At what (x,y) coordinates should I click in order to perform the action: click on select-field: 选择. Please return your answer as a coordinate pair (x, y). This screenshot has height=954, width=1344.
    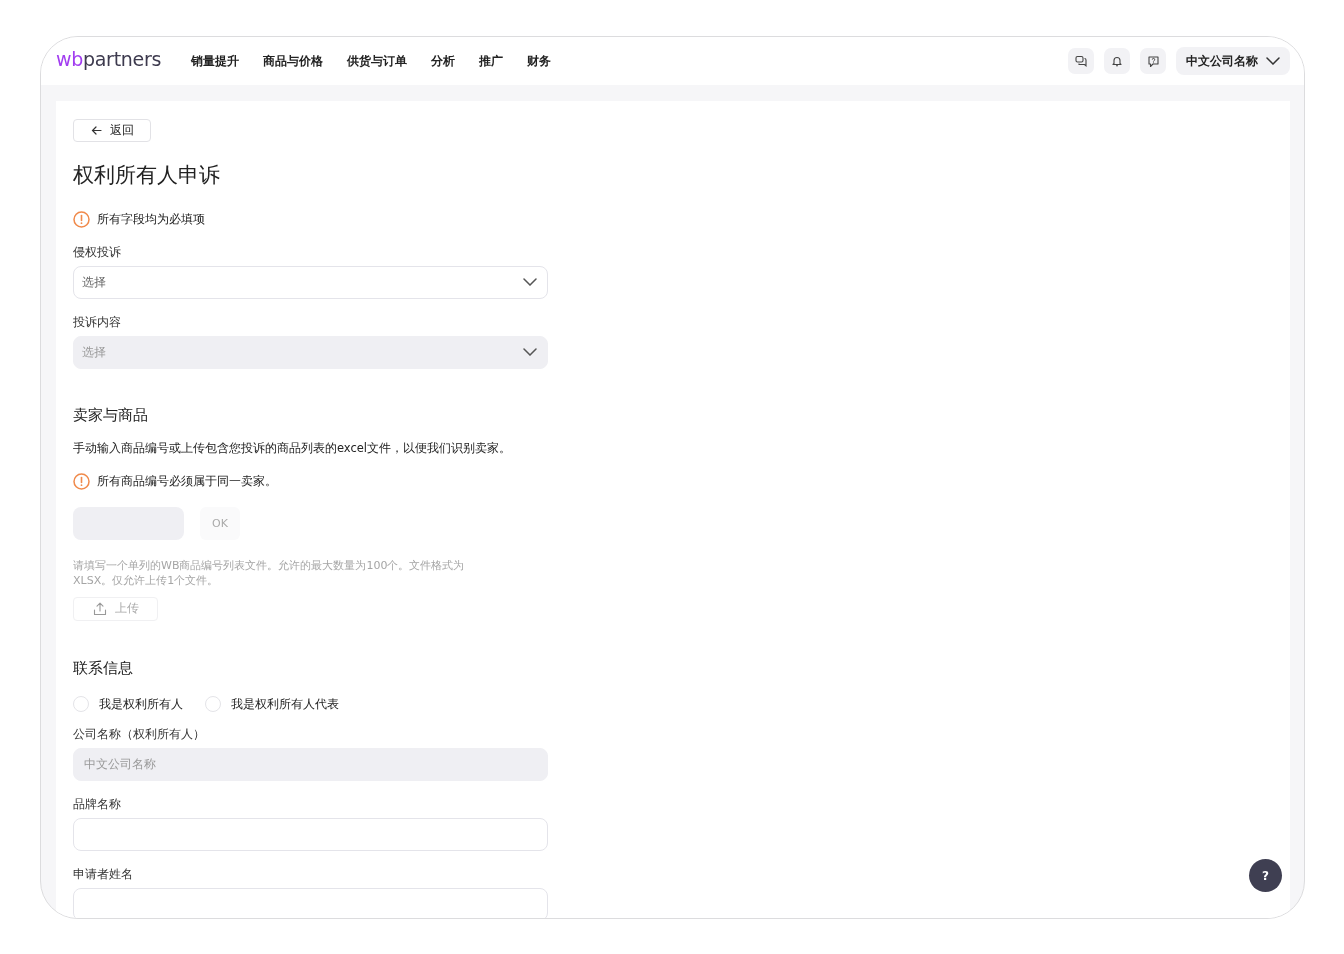
    Looking at the image, I should click on (310, 282).